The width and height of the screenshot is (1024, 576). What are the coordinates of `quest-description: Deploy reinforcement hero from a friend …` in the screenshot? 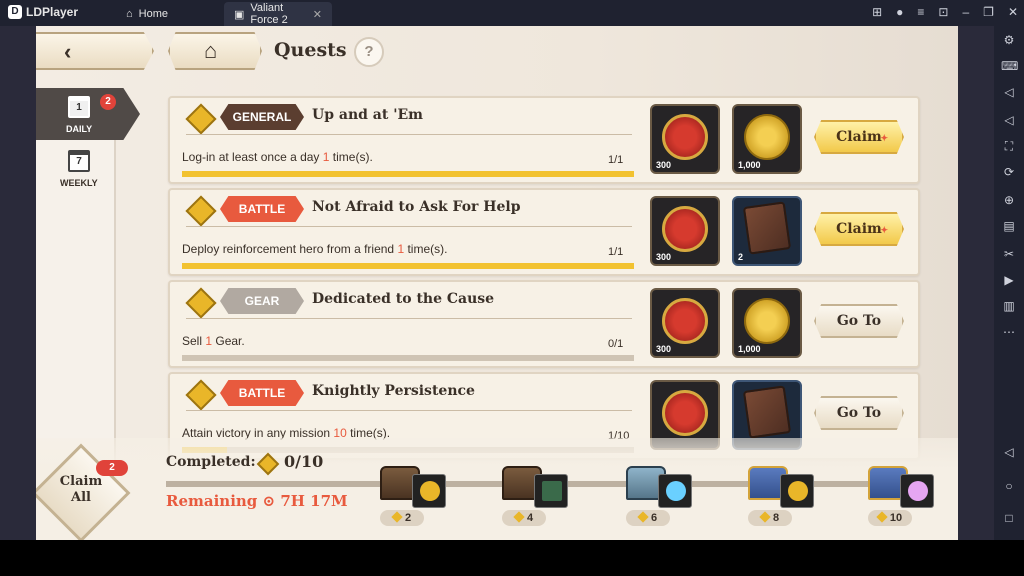 It's located at (314, 249).